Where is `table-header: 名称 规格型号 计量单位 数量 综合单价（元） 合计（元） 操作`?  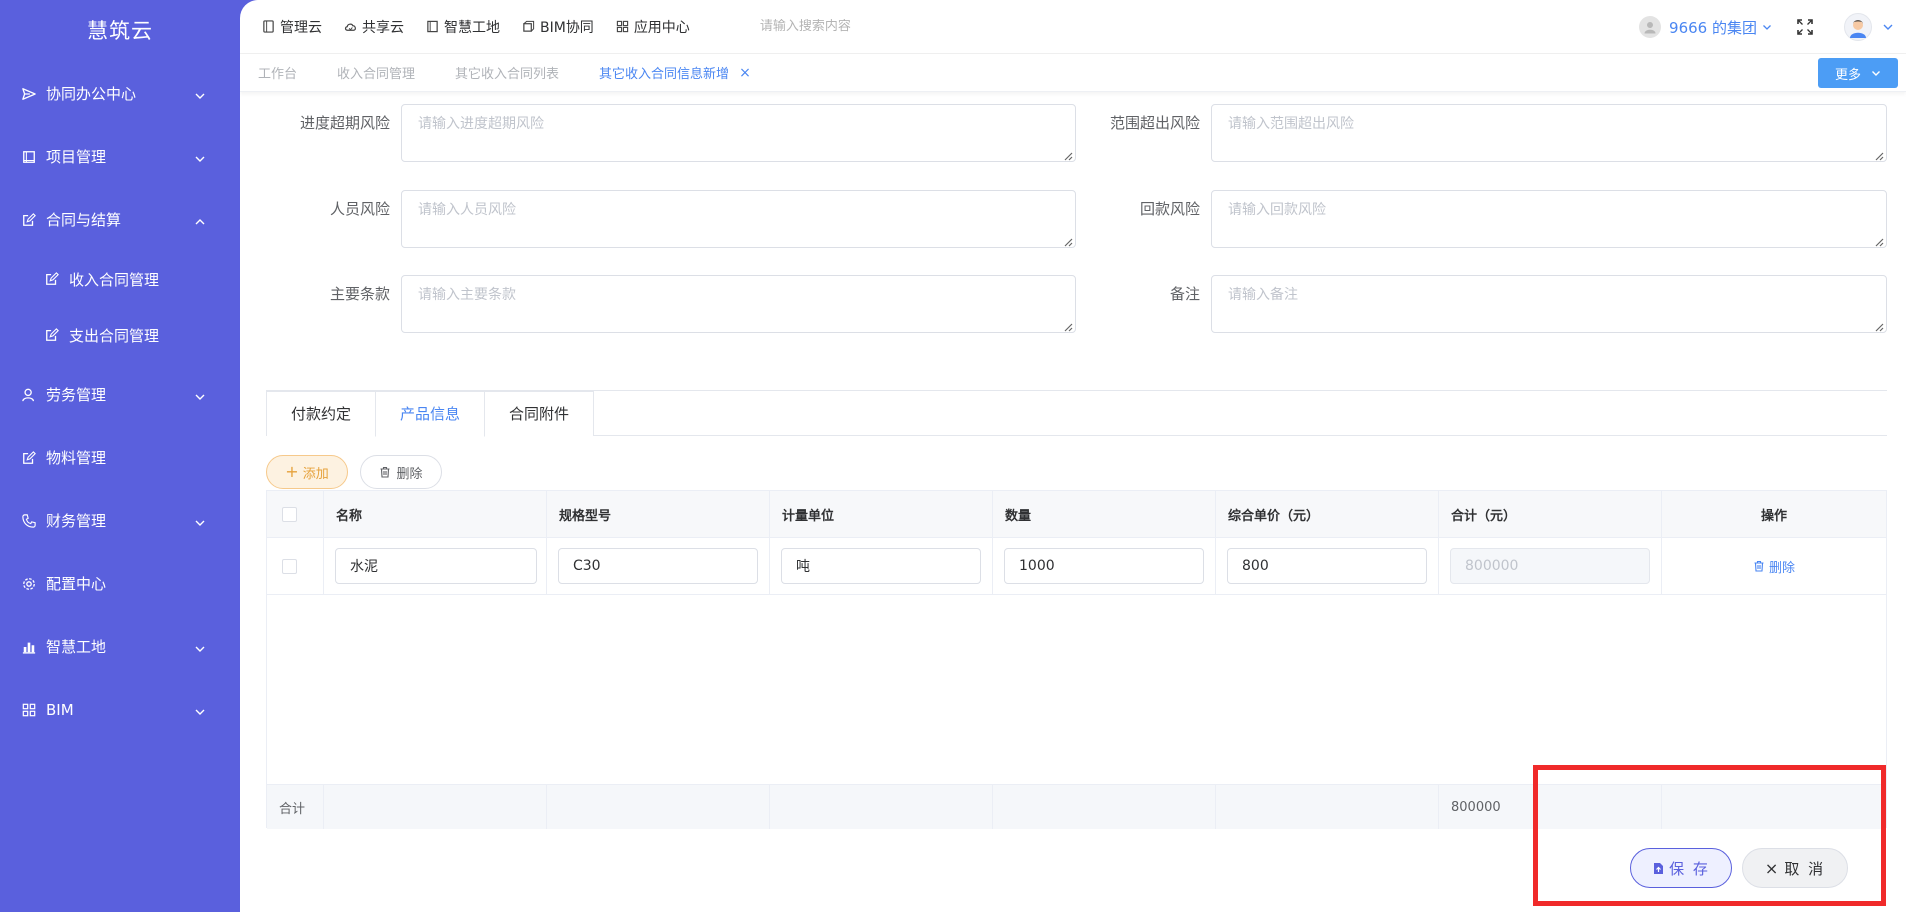 table-header: 名称 规格型号 计量单位 数量 综合单价（元） 合计（元） 操作 is located at coordinates (1076, 514).